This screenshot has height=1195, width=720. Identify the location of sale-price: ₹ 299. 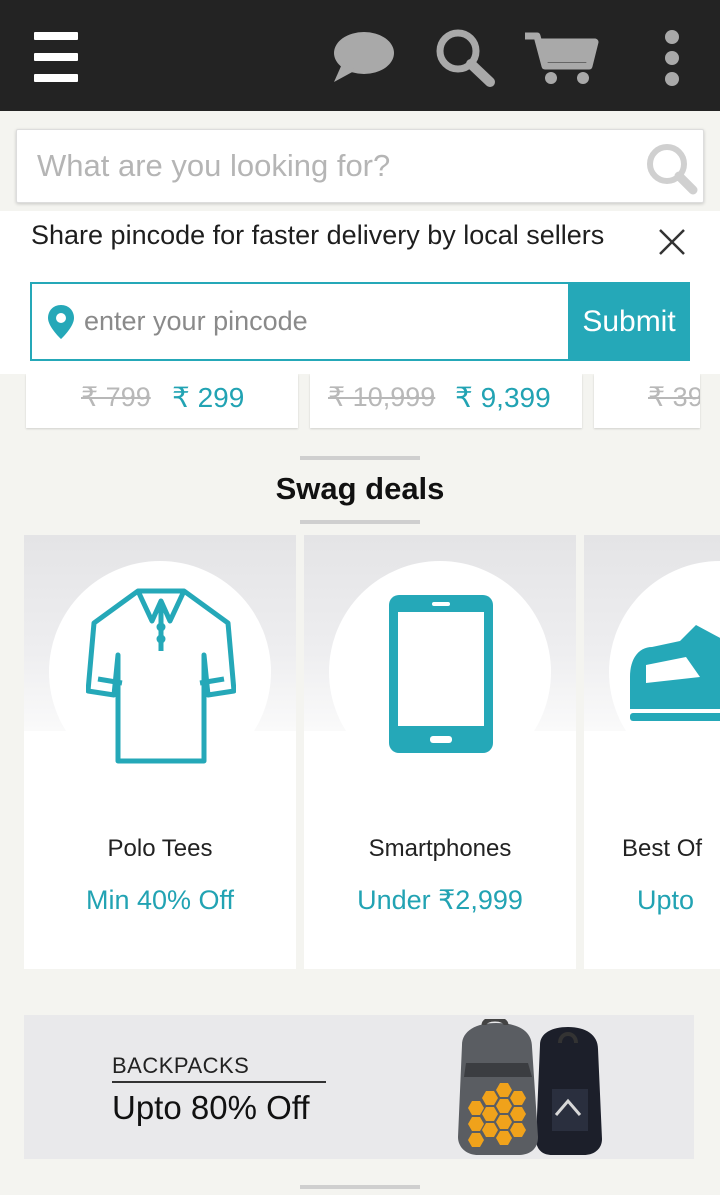
(208, 397).